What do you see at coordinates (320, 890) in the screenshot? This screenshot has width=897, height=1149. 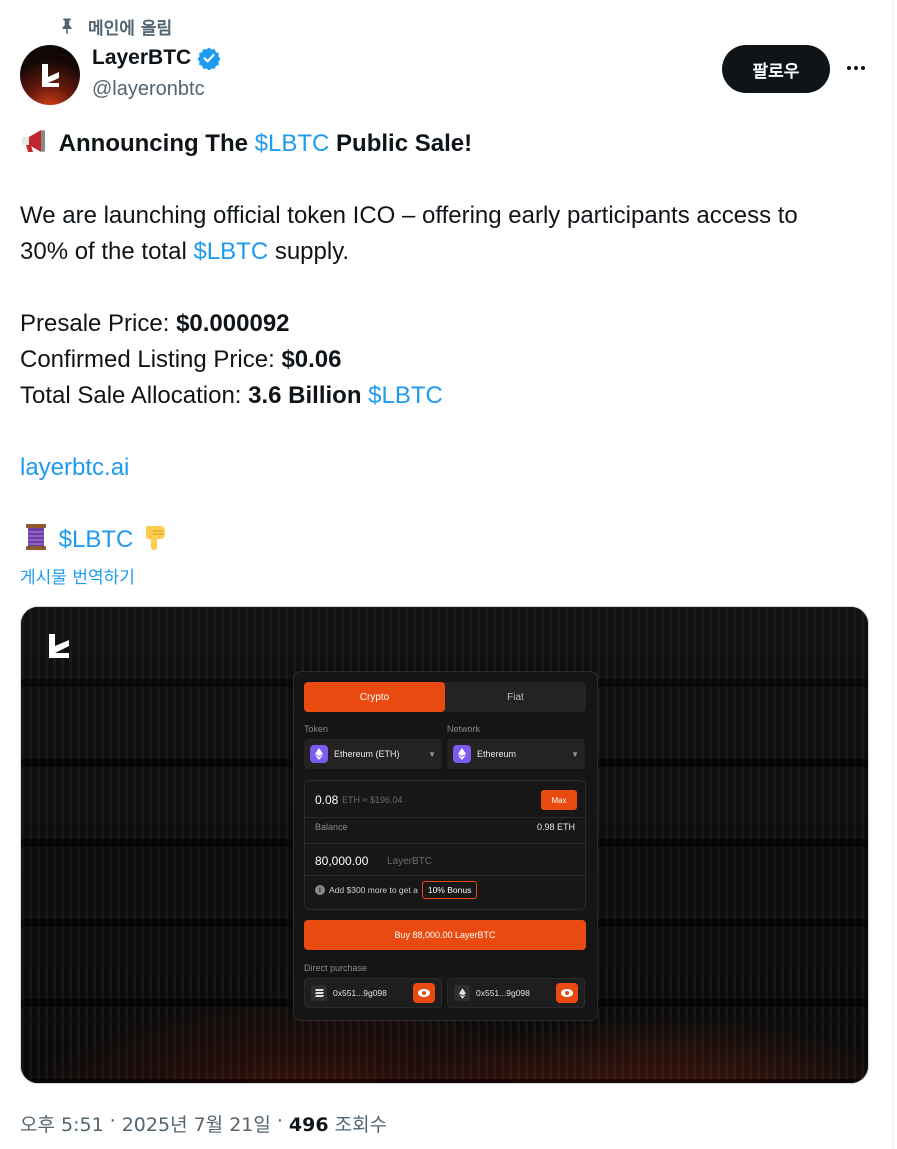 I see `info-icon: i` at bounding box center [320, 890].